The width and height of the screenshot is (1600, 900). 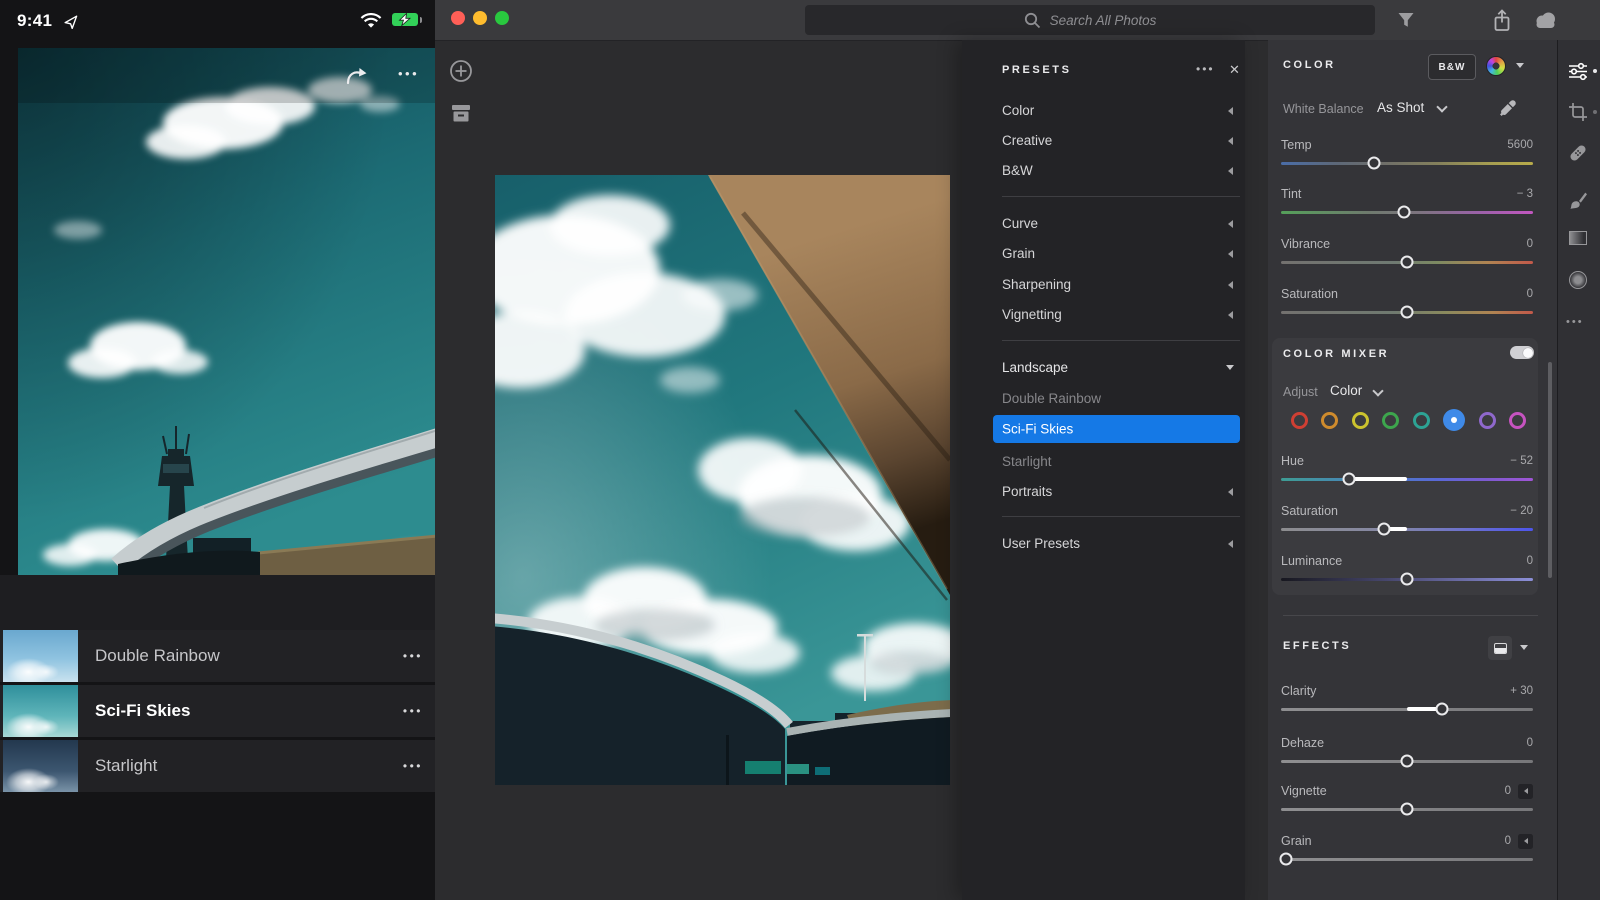 I want to click on tint-knob, so click(x=1404, y=212).